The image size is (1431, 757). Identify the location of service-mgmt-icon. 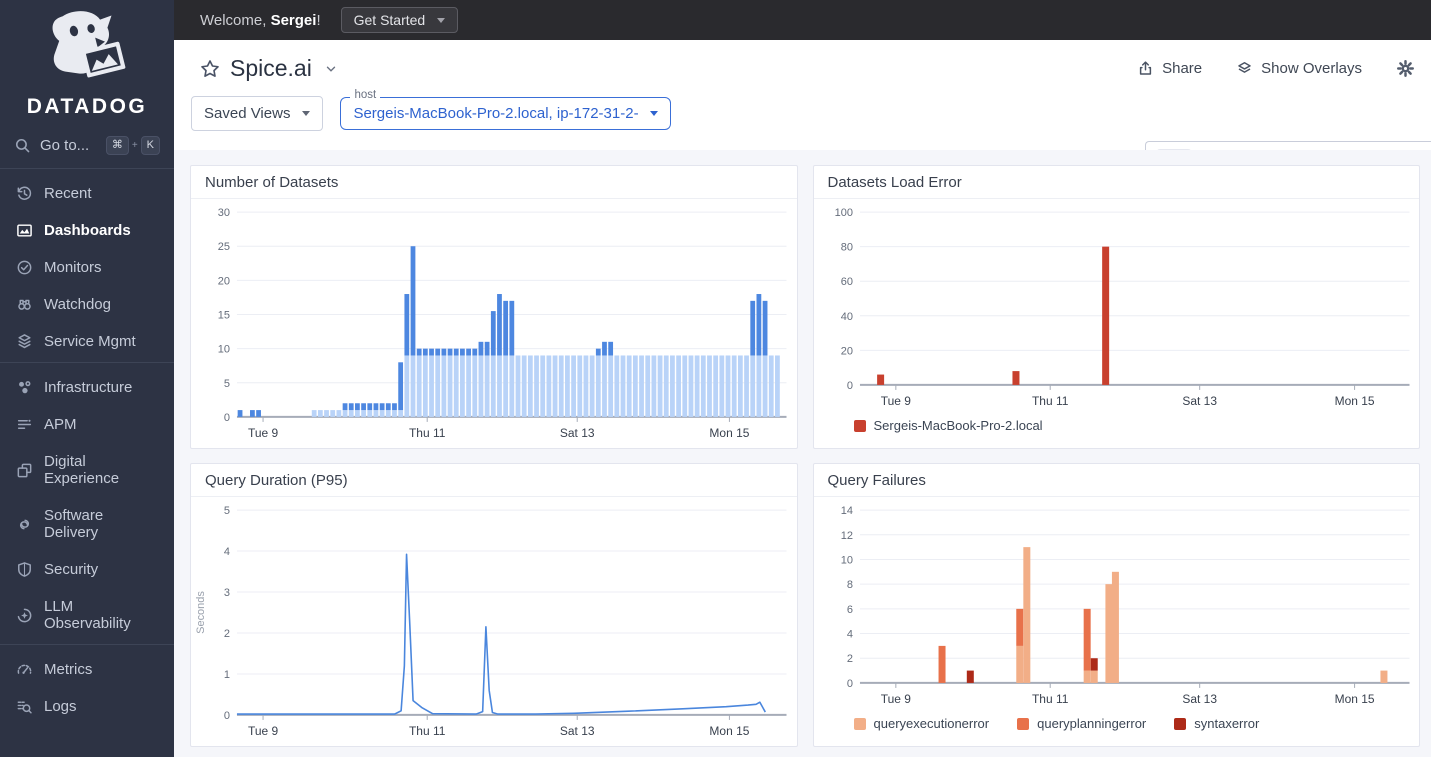
(24, 341).